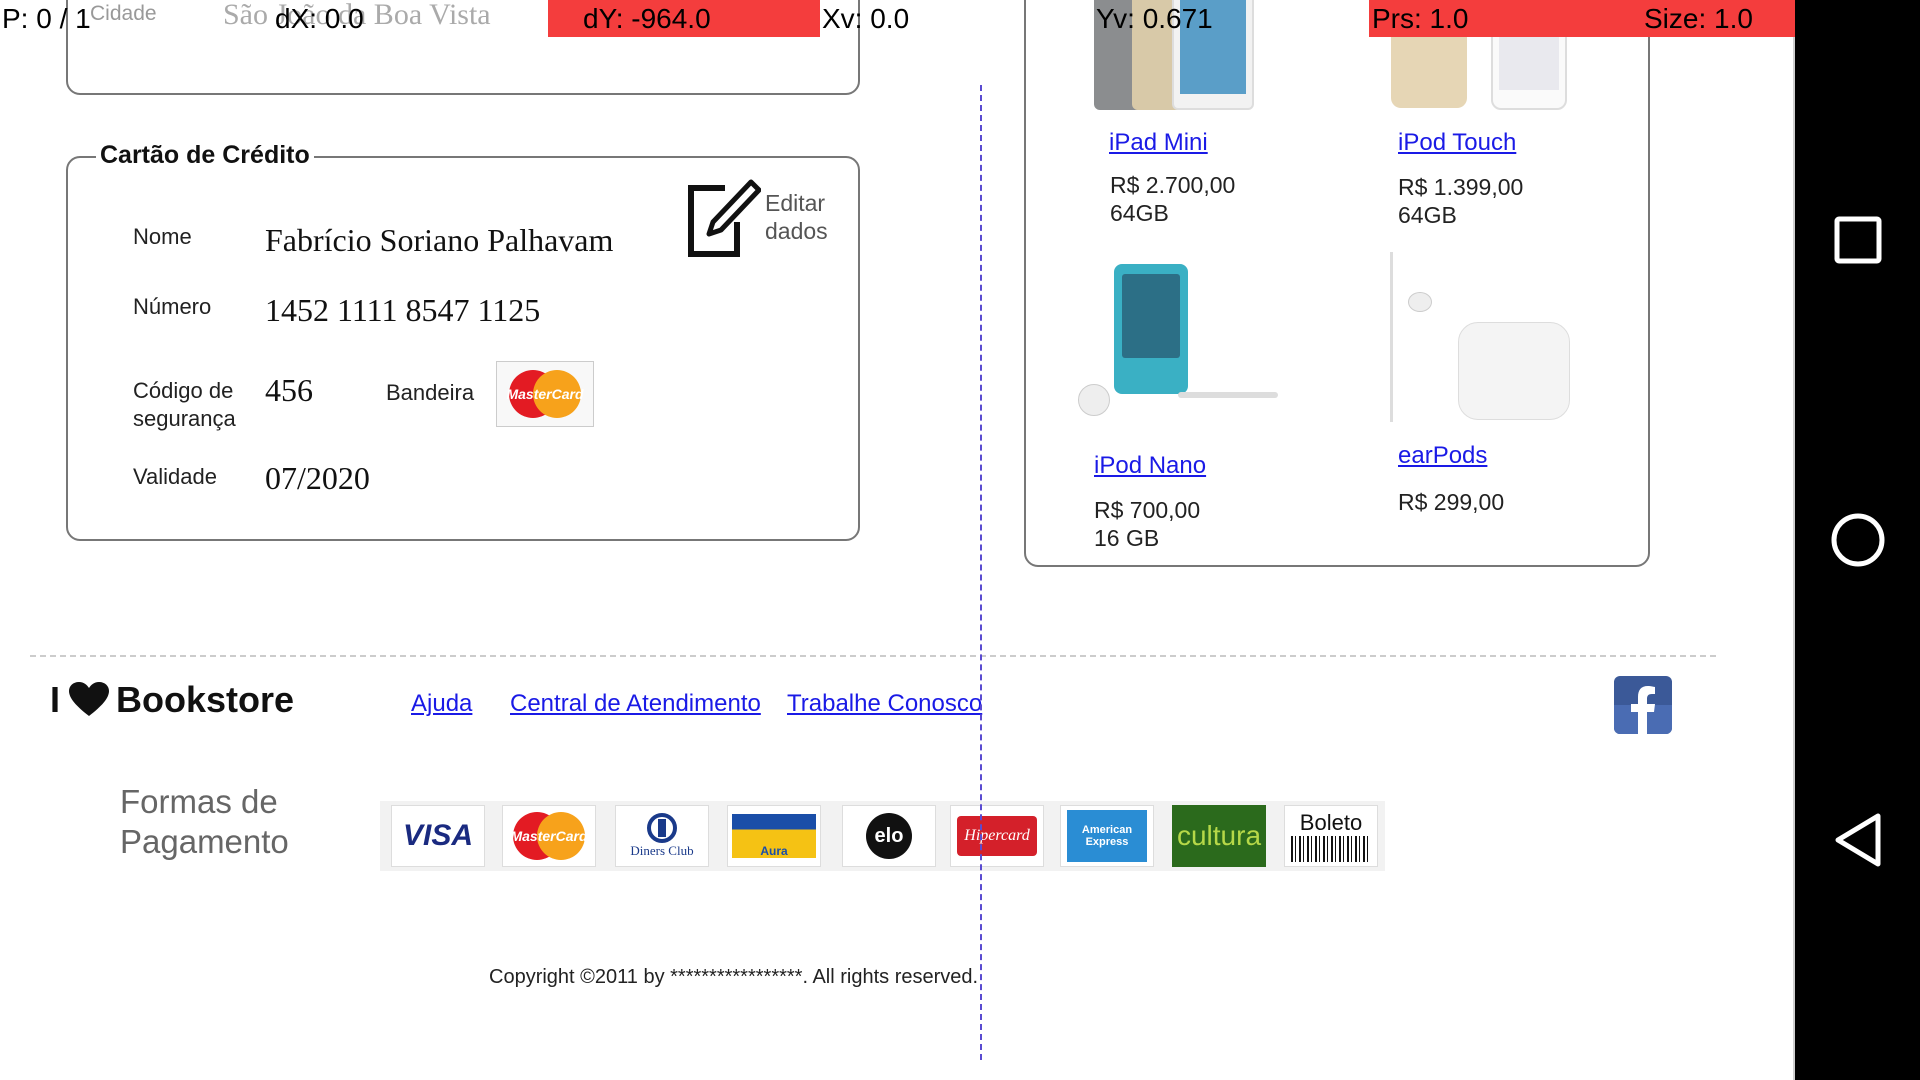  Describe the element at coordinates (317, 478) in the screenshot. I see `validity-value: 07/2020` at that location.